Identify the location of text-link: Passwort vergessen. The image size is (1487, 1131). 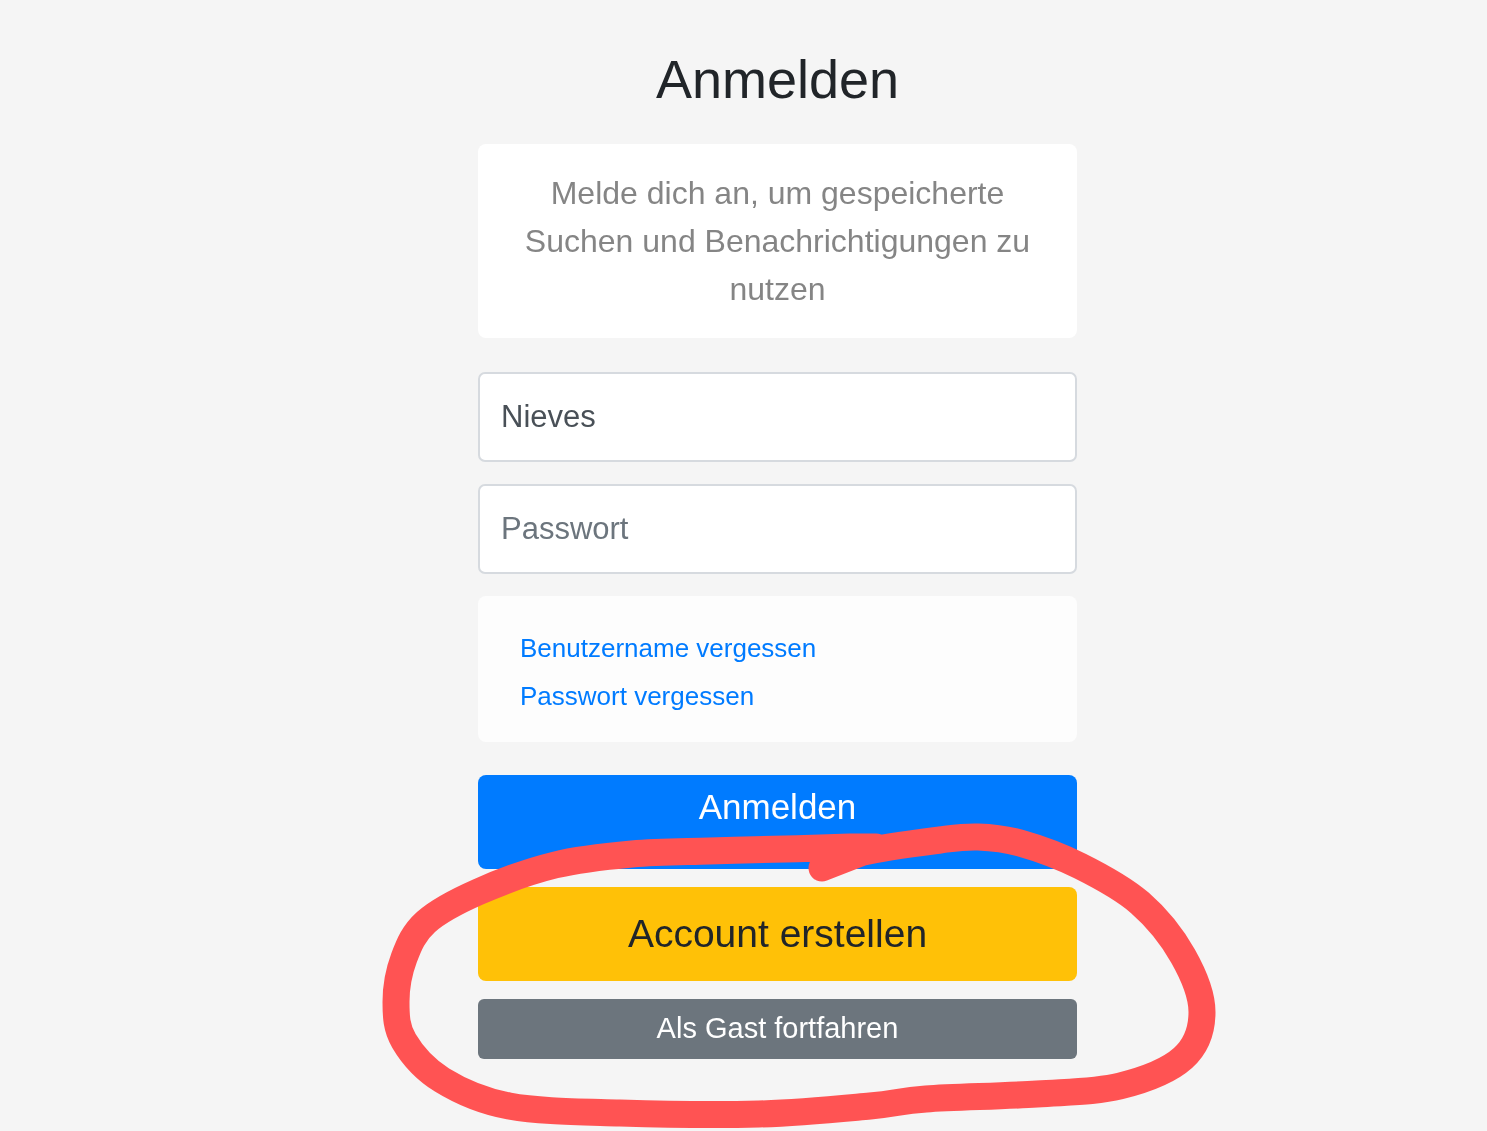
(637, 696).